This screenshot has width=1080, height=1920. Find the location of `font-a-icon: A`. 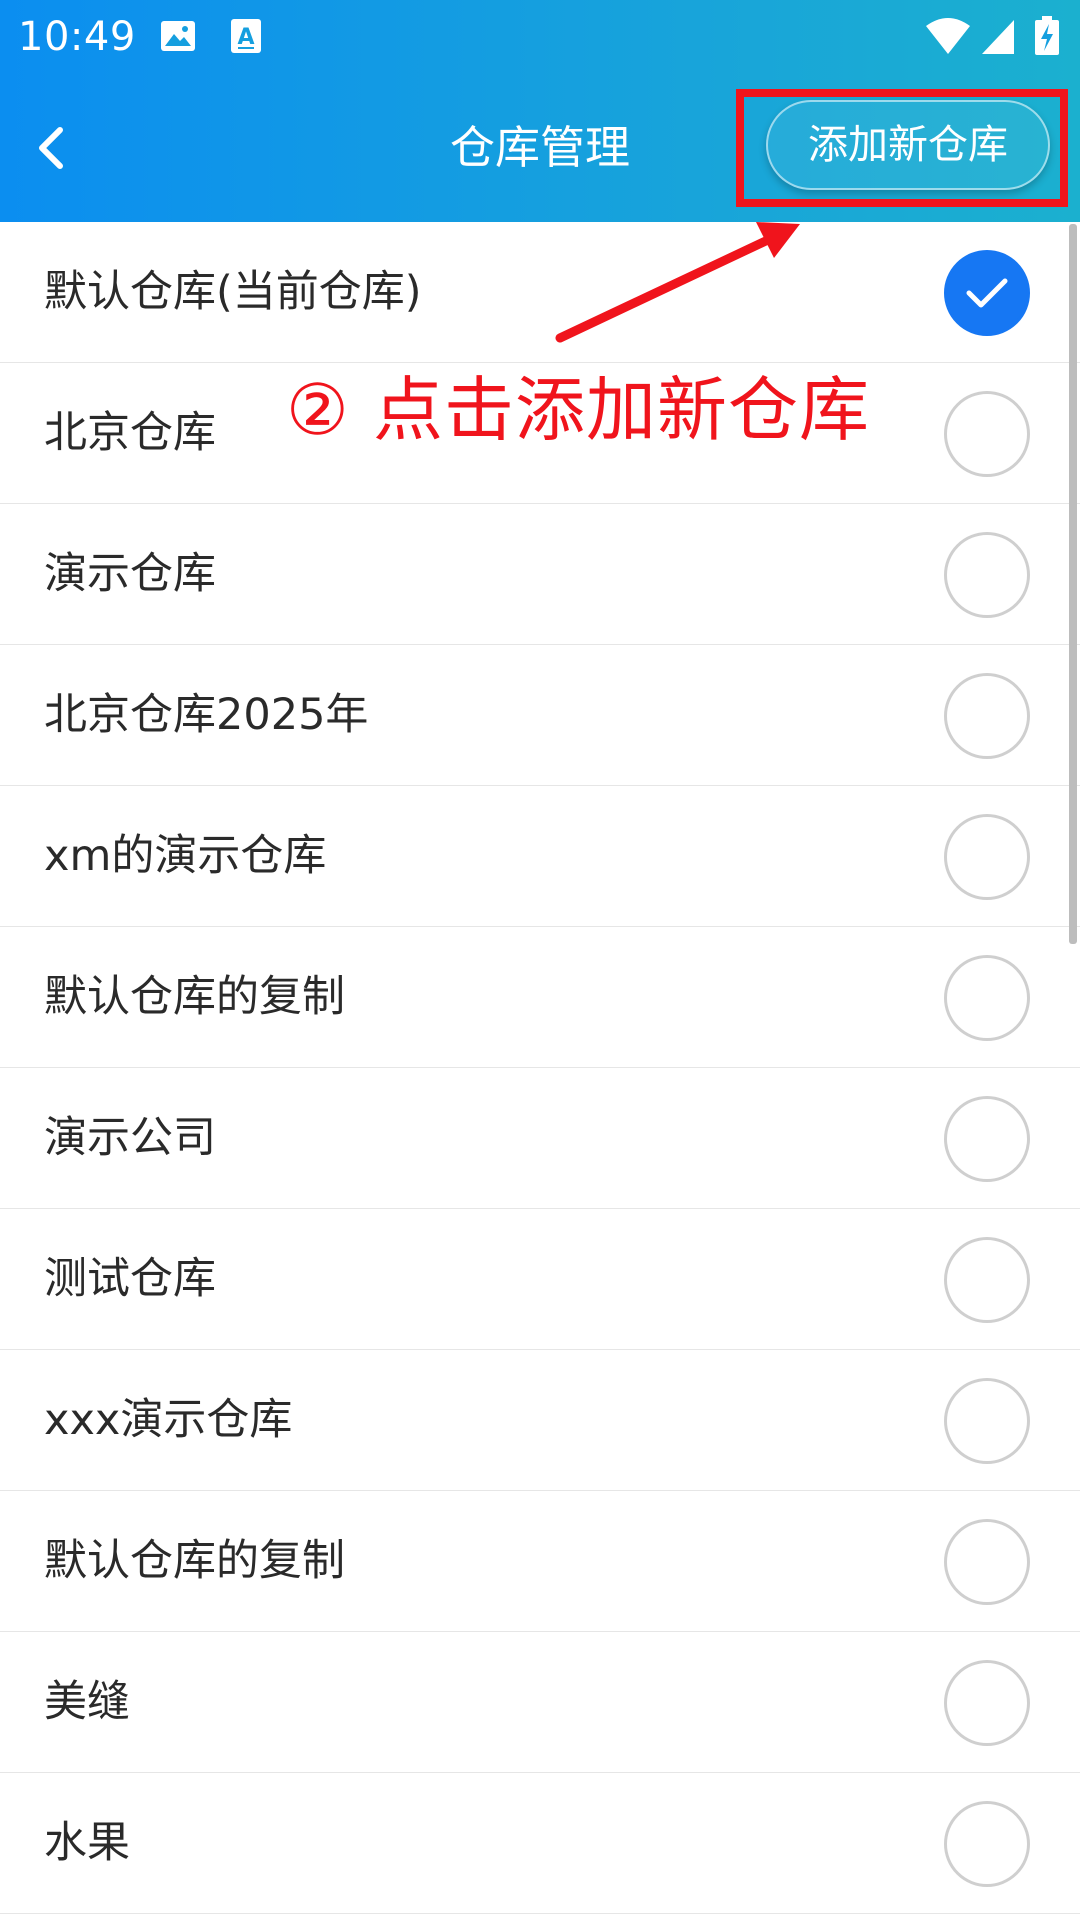

font-a-icon: A is located at coordinates (246, 36).